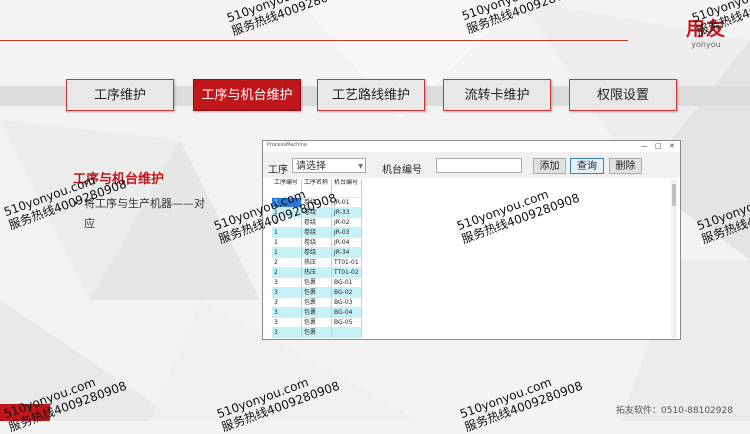 The width and height of the screenshot is (750, 434). I want to click on table-row: 3 包裹 BG-02, so click(317, 292).